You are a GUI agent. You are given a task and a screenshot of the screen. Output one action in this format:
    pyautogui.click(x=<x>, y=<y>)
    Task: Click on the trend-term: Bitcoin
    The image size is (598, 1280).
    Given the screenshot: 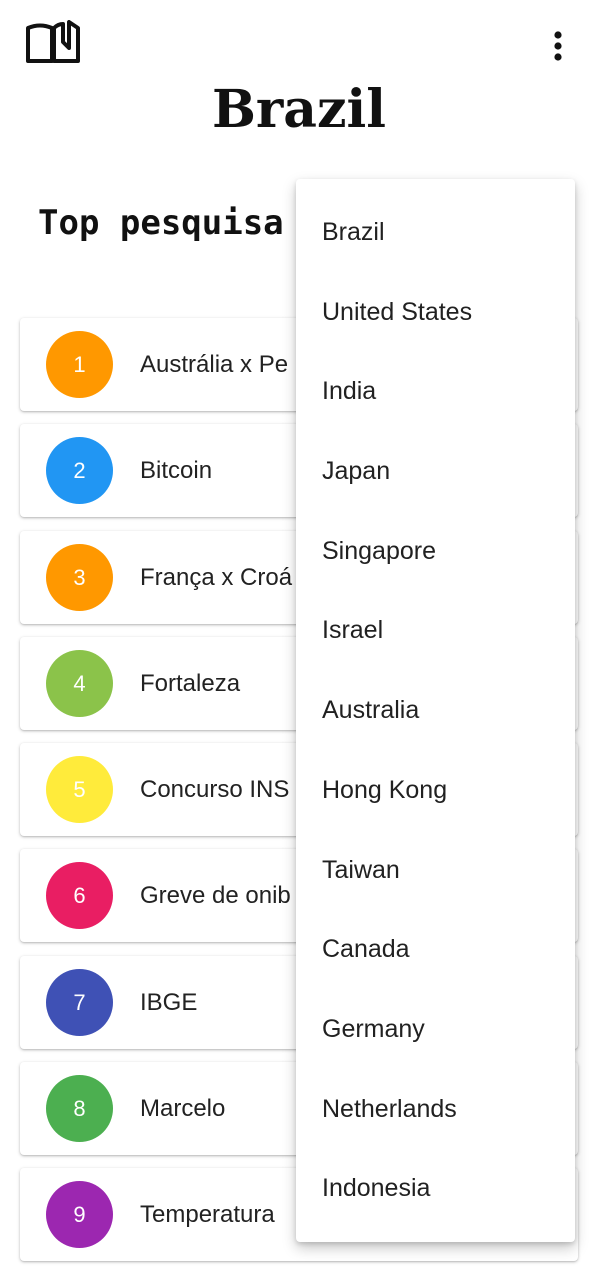 What is the action you would take?
    pyautogui.click(x=176, y=471)
    